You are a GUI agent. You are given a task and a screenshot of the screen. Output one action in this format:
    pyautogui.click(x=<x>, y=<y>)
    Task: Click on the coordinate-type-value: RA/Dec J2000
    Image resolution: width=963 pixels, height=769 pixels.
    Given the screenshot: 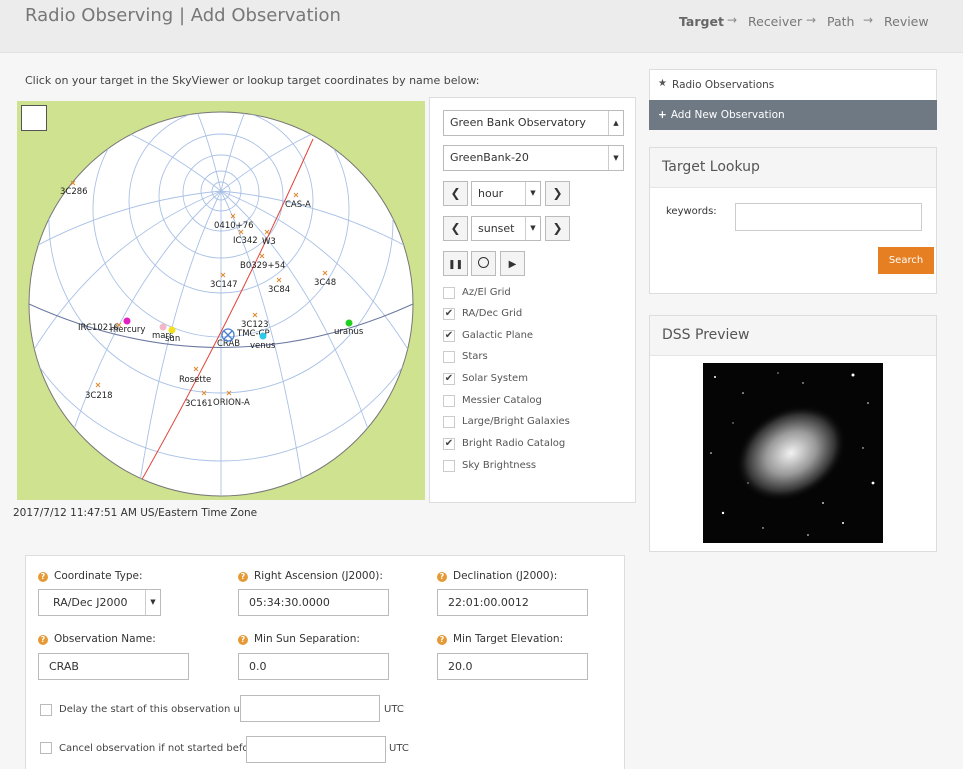 What is the action you would take?
    pyautogui.click(x=90, y=602)
    